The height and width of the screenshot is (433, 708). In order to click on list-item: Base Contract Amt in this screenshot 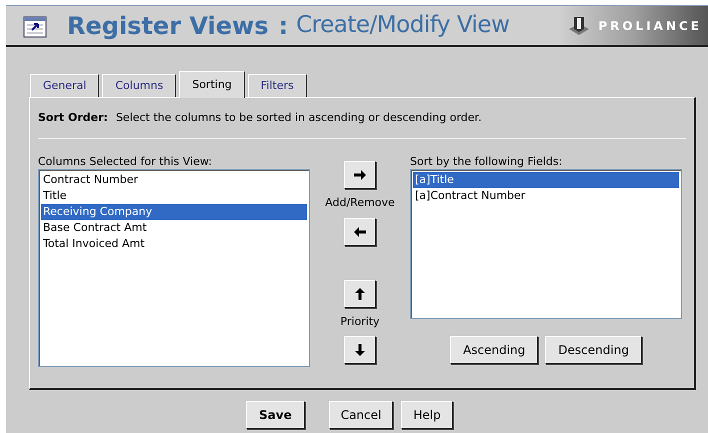, I will do `click(174, 228)`.